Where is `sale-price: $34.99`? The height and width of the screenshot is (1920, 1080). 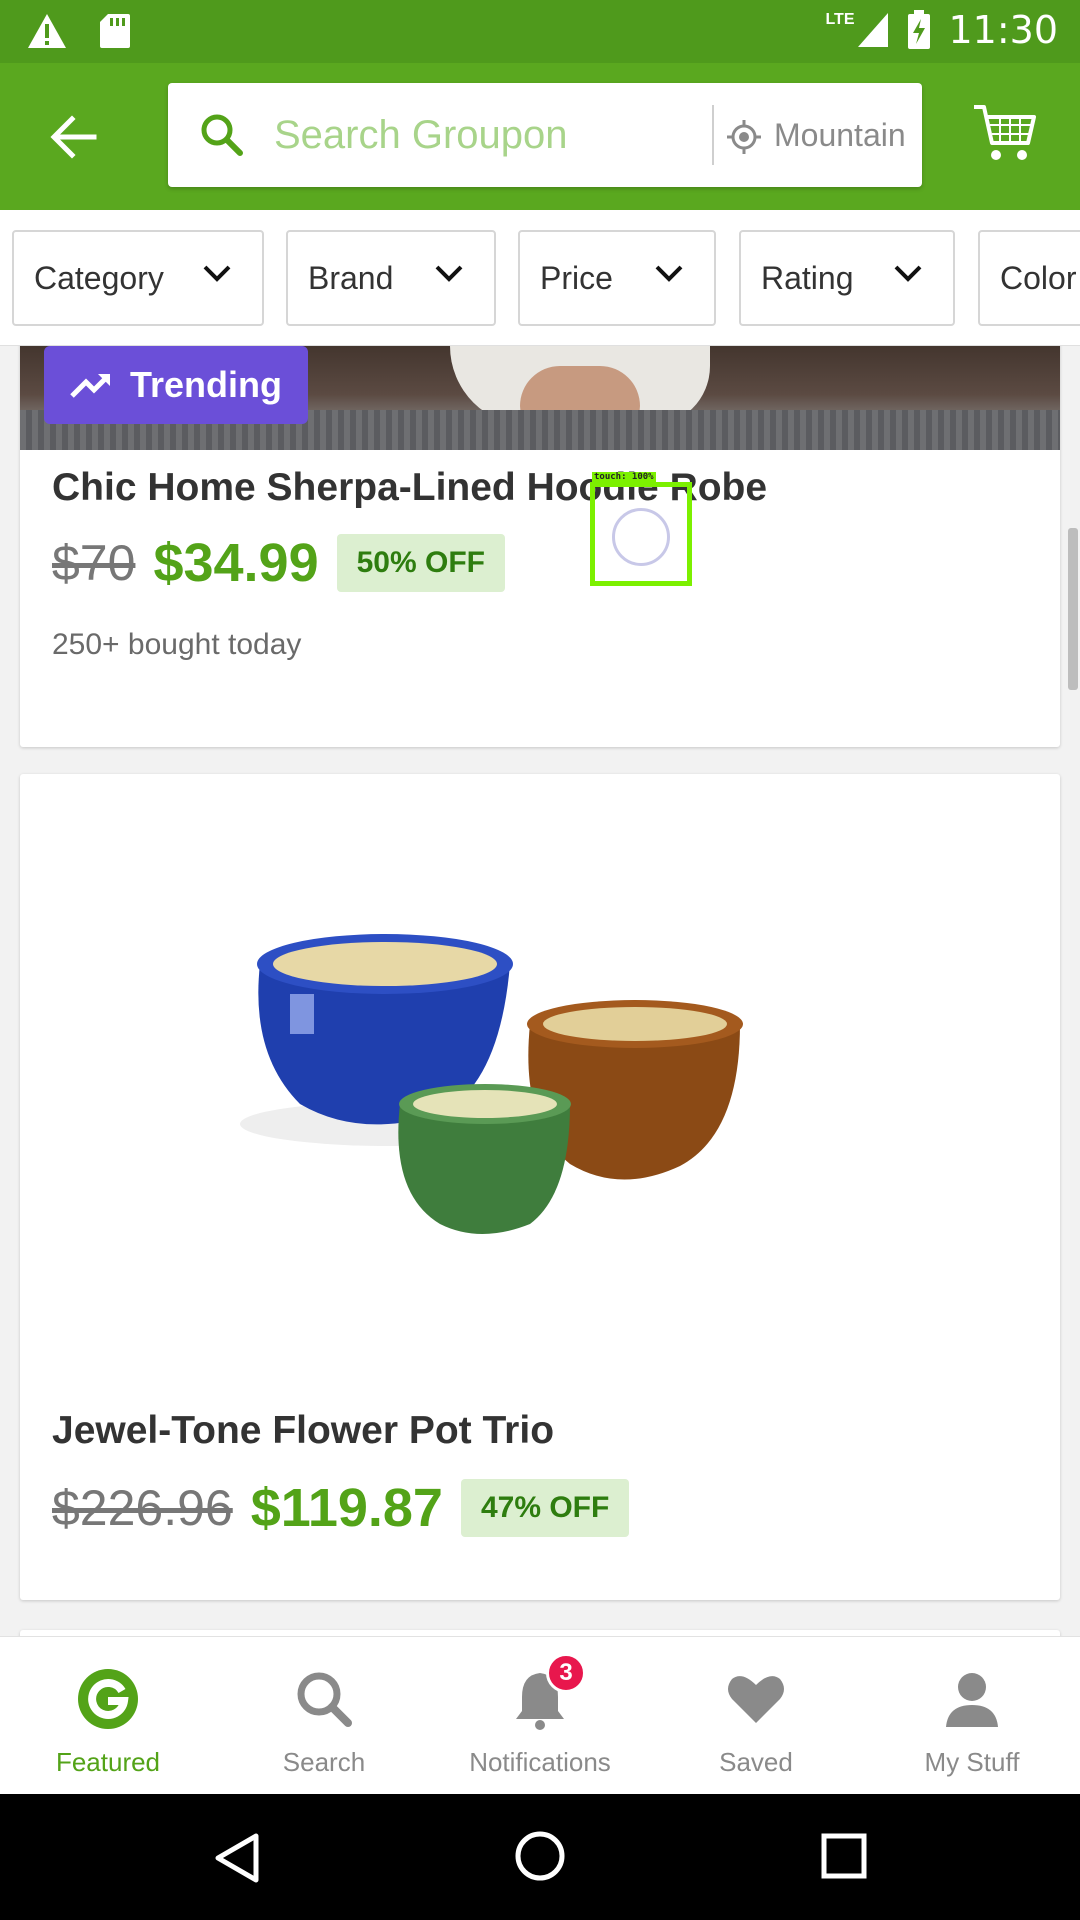 sale-price: $34.99 is located at coordinates (236, 563).